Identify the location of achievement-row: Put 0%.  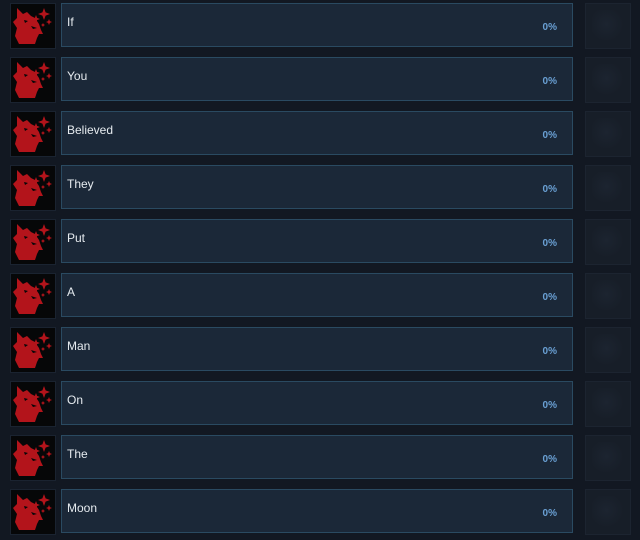
(320, 240).